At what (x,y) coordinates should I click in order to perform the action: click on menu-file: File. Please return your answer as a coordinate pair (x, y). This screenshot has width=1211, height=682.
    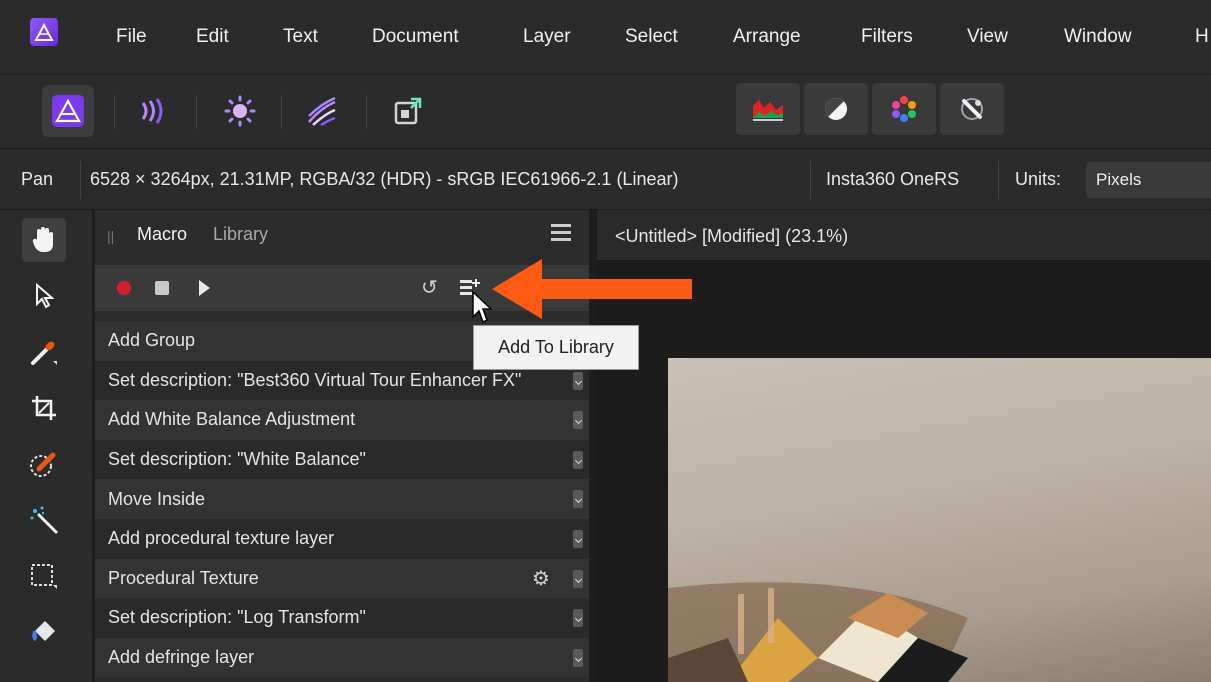
    Looking at the image, I should click on (131, 37).